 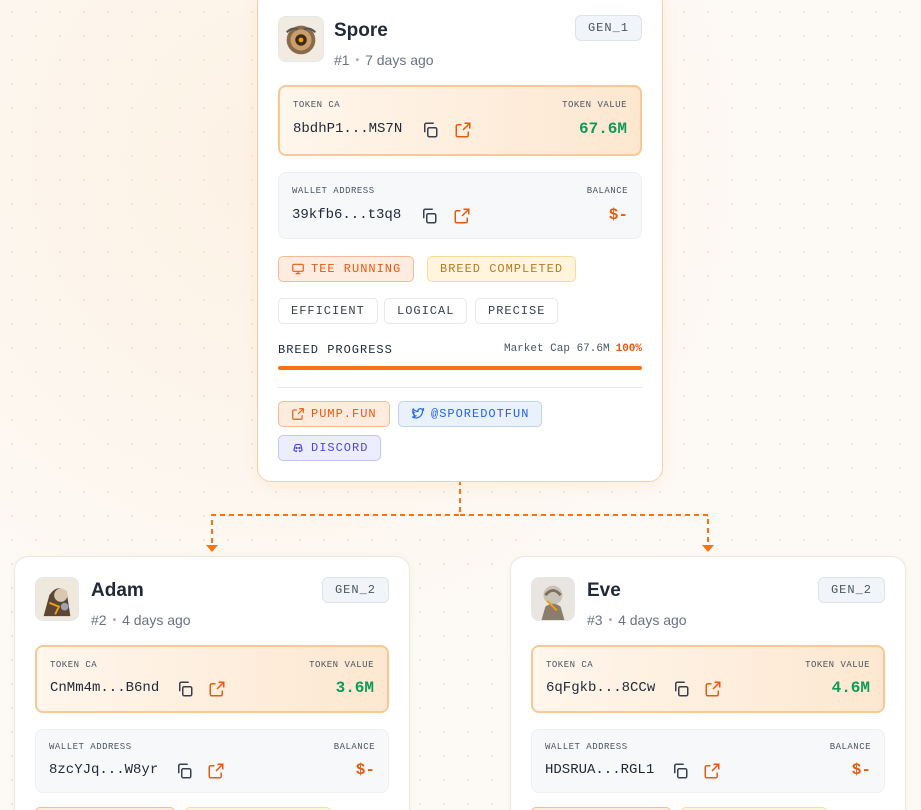 I want to click on token-value: 67.6M, so click(x=602, y=129).